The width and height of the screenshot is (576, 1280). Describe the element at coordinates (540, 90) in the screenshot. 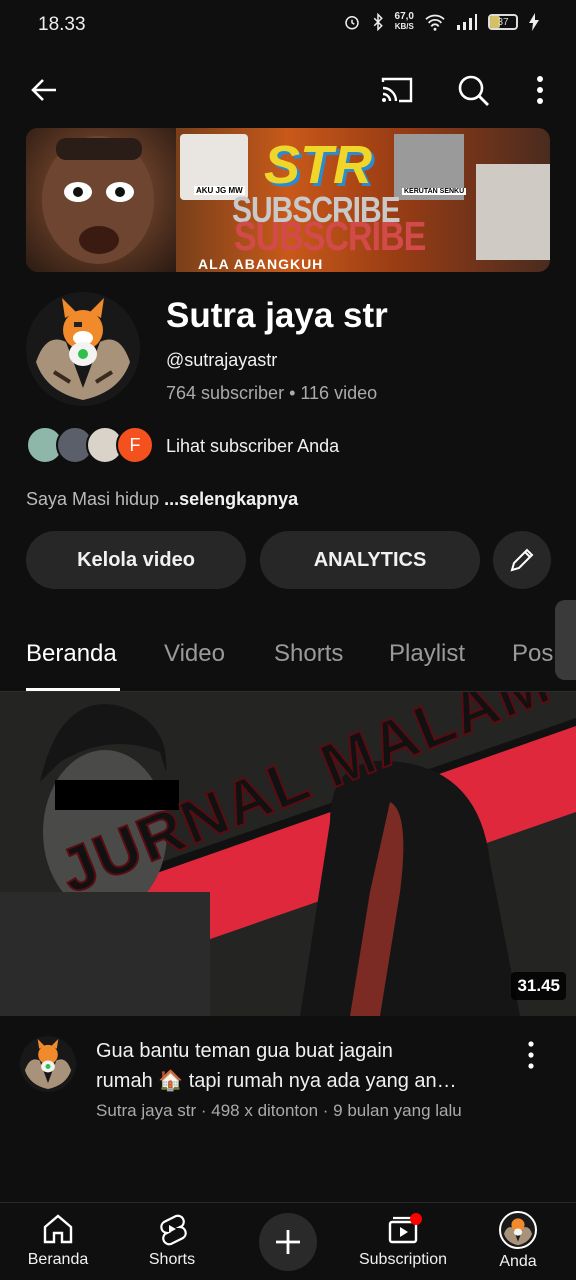

I see `more-vertical-icon` at that location.